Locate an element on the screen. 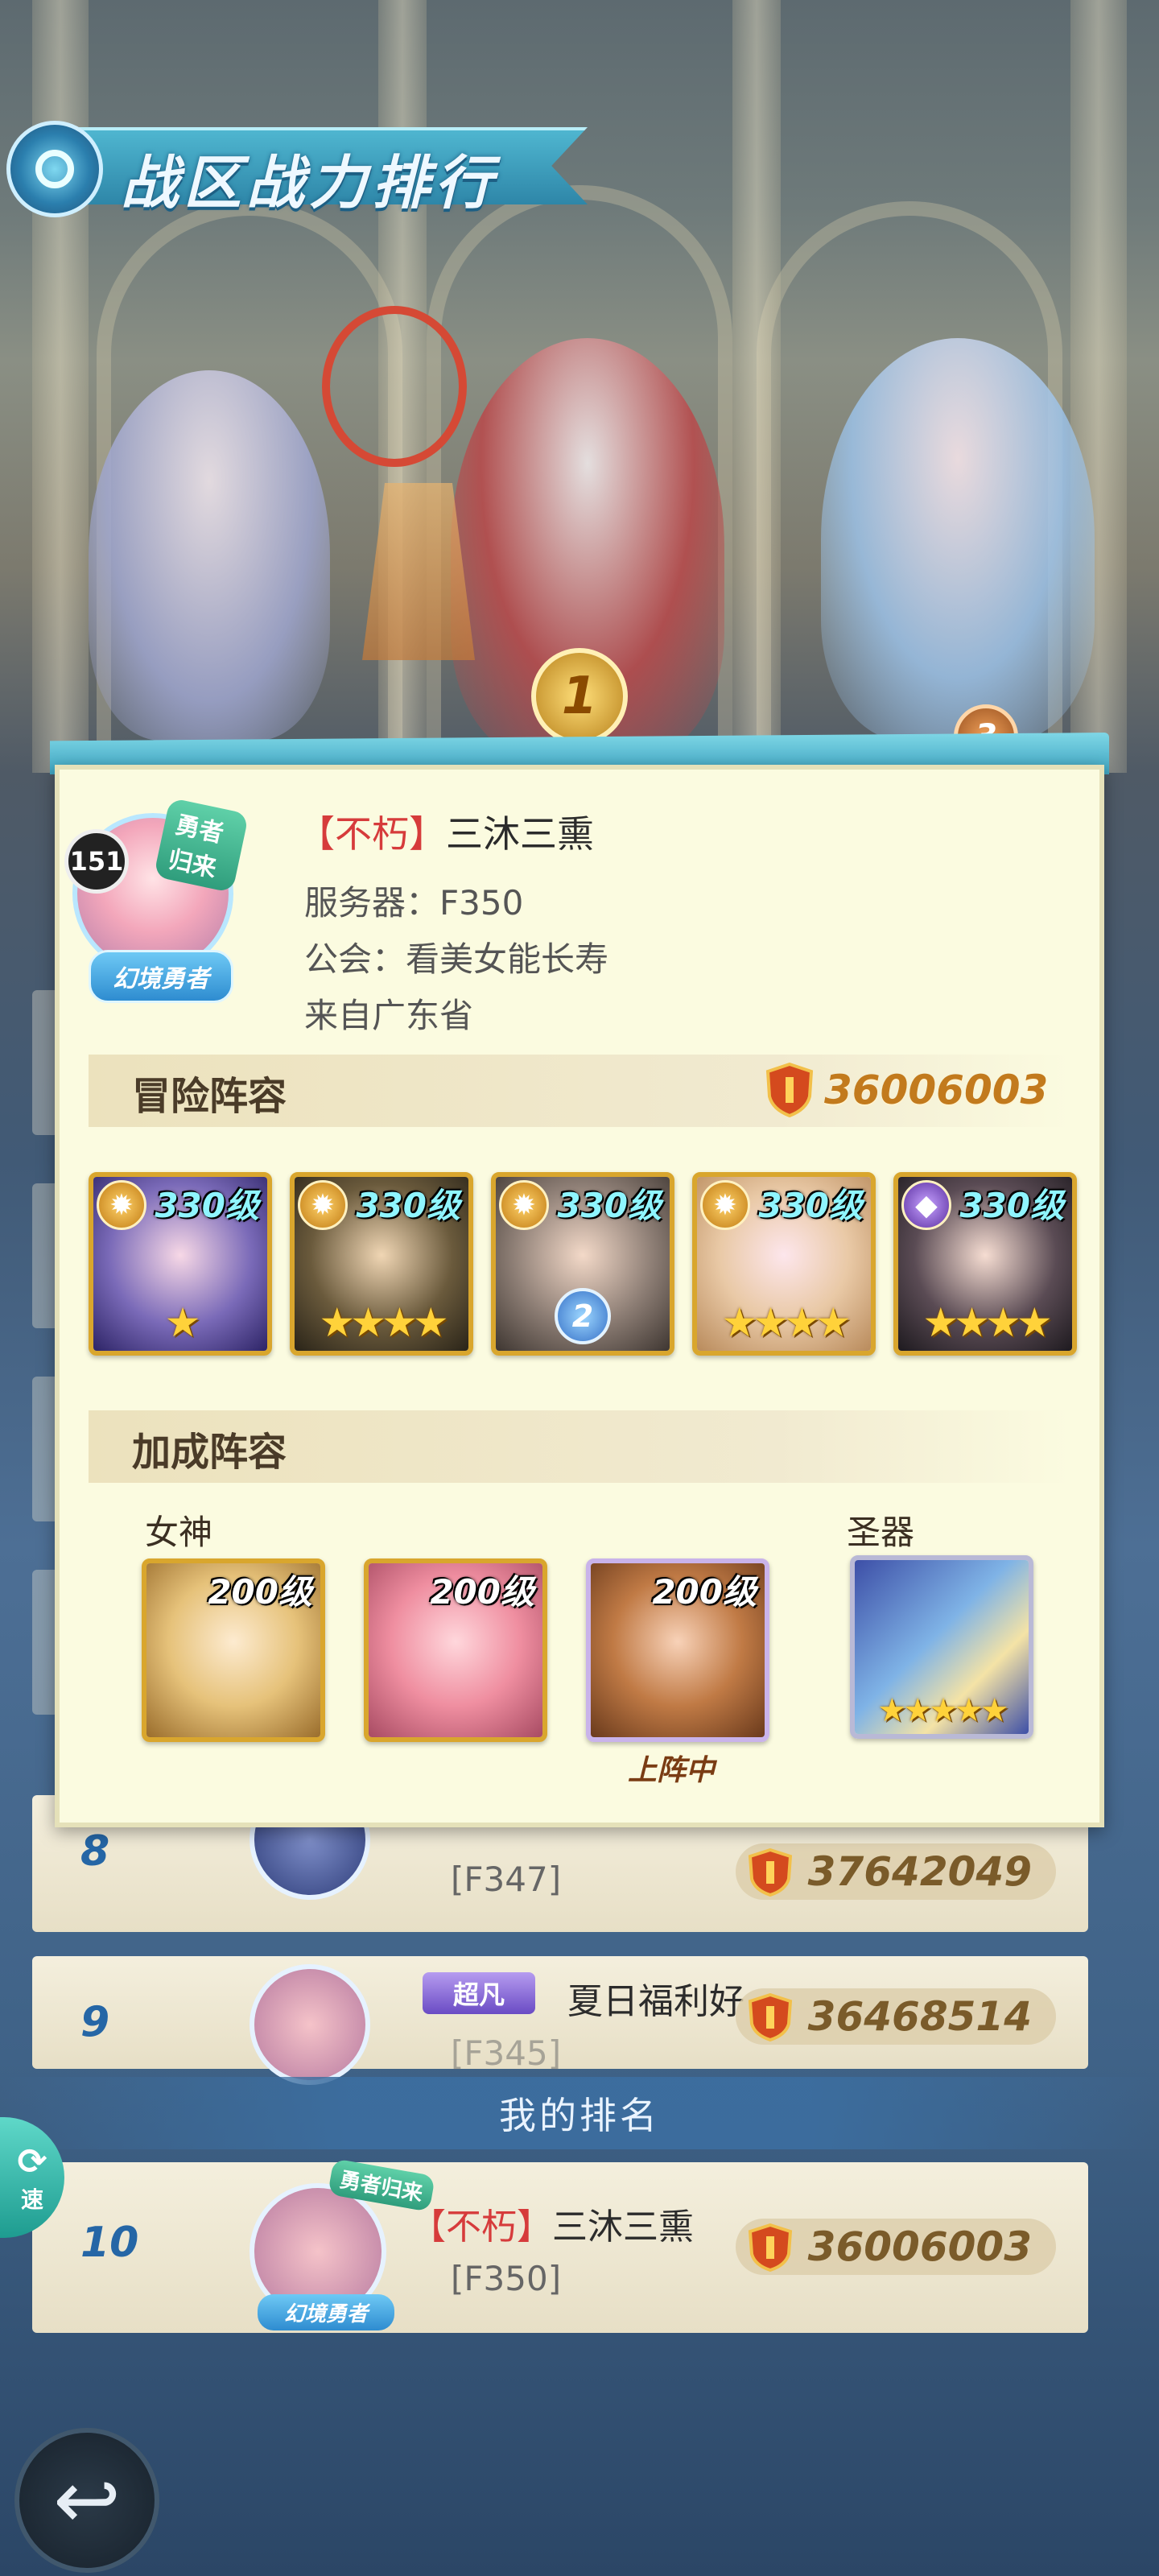  back-button: ↩ is located at coordinates (86, 2500).